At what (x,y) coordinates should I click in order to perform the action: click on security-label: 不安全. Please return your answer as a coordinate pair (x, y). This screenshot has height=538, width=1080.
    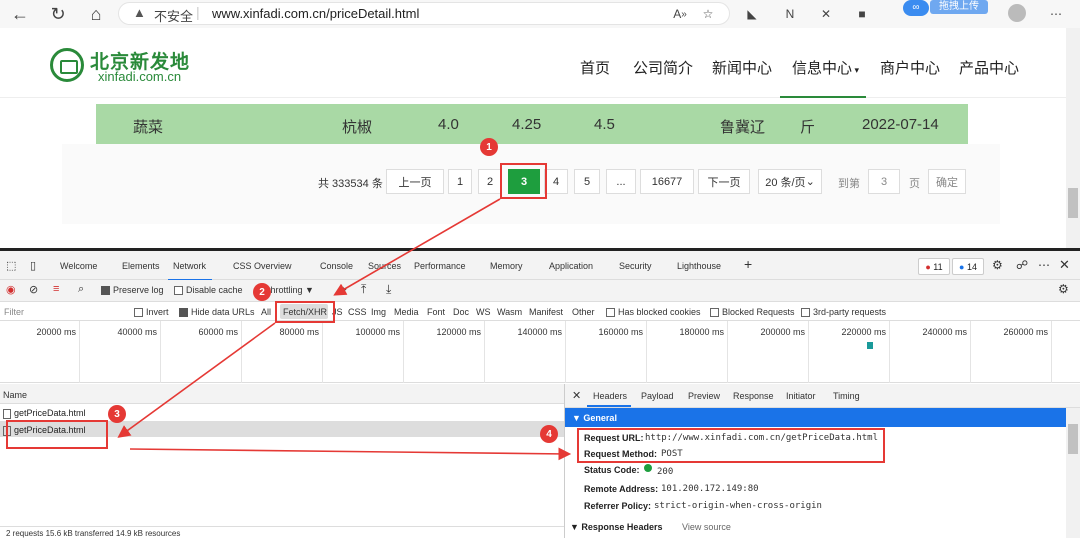
    Looking at the image, I should click on (173, 15).